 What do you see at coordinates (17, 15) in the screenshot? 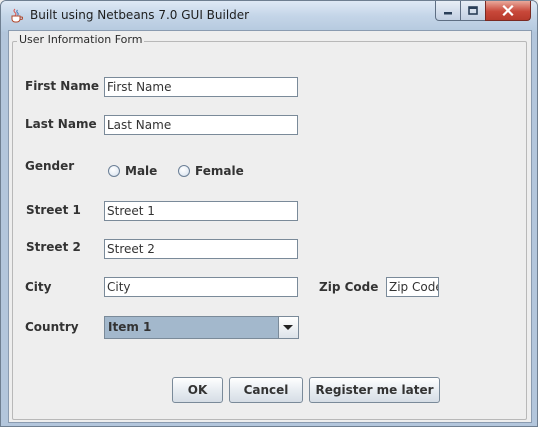
I see `java-cup-icon` at bounding box center [17, 15].